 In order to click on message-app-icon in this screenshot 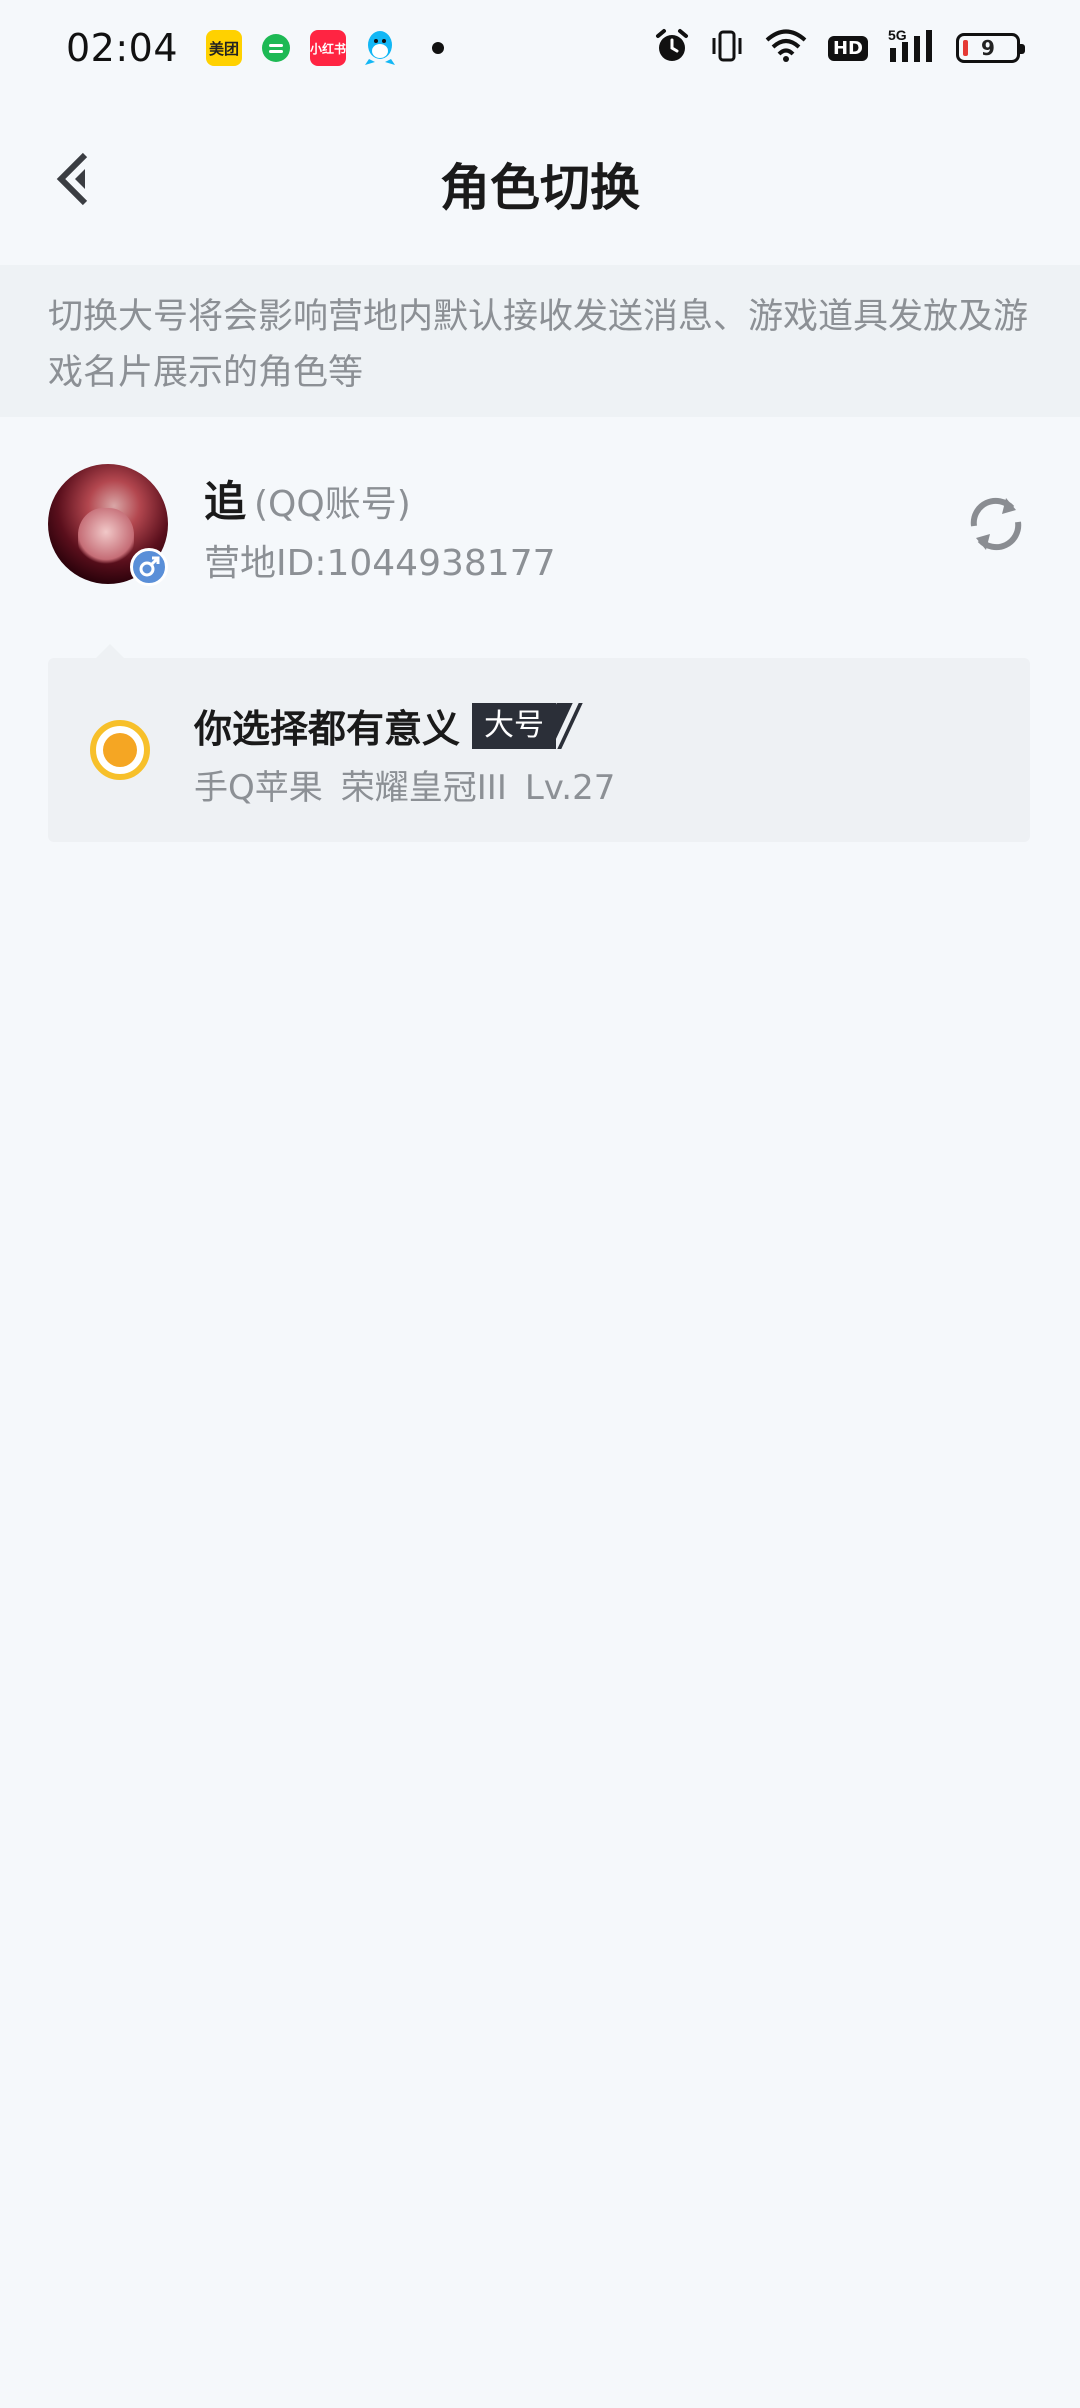, I will do `click(276, 48)`.